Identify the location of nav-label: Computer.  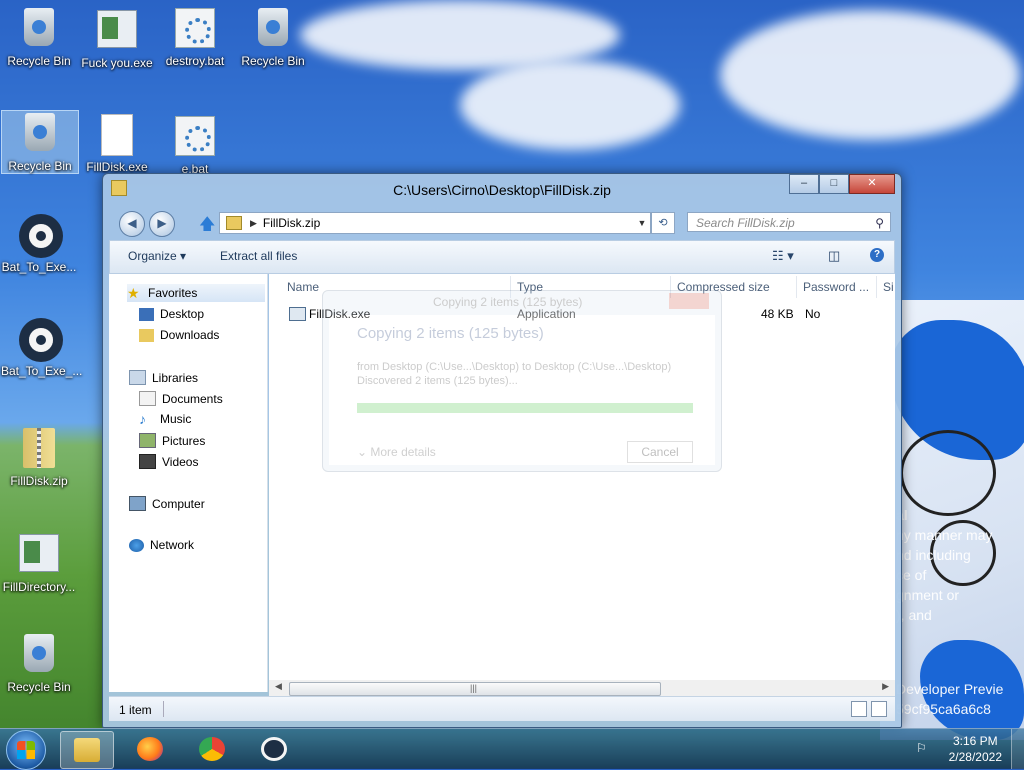
(178, 503).